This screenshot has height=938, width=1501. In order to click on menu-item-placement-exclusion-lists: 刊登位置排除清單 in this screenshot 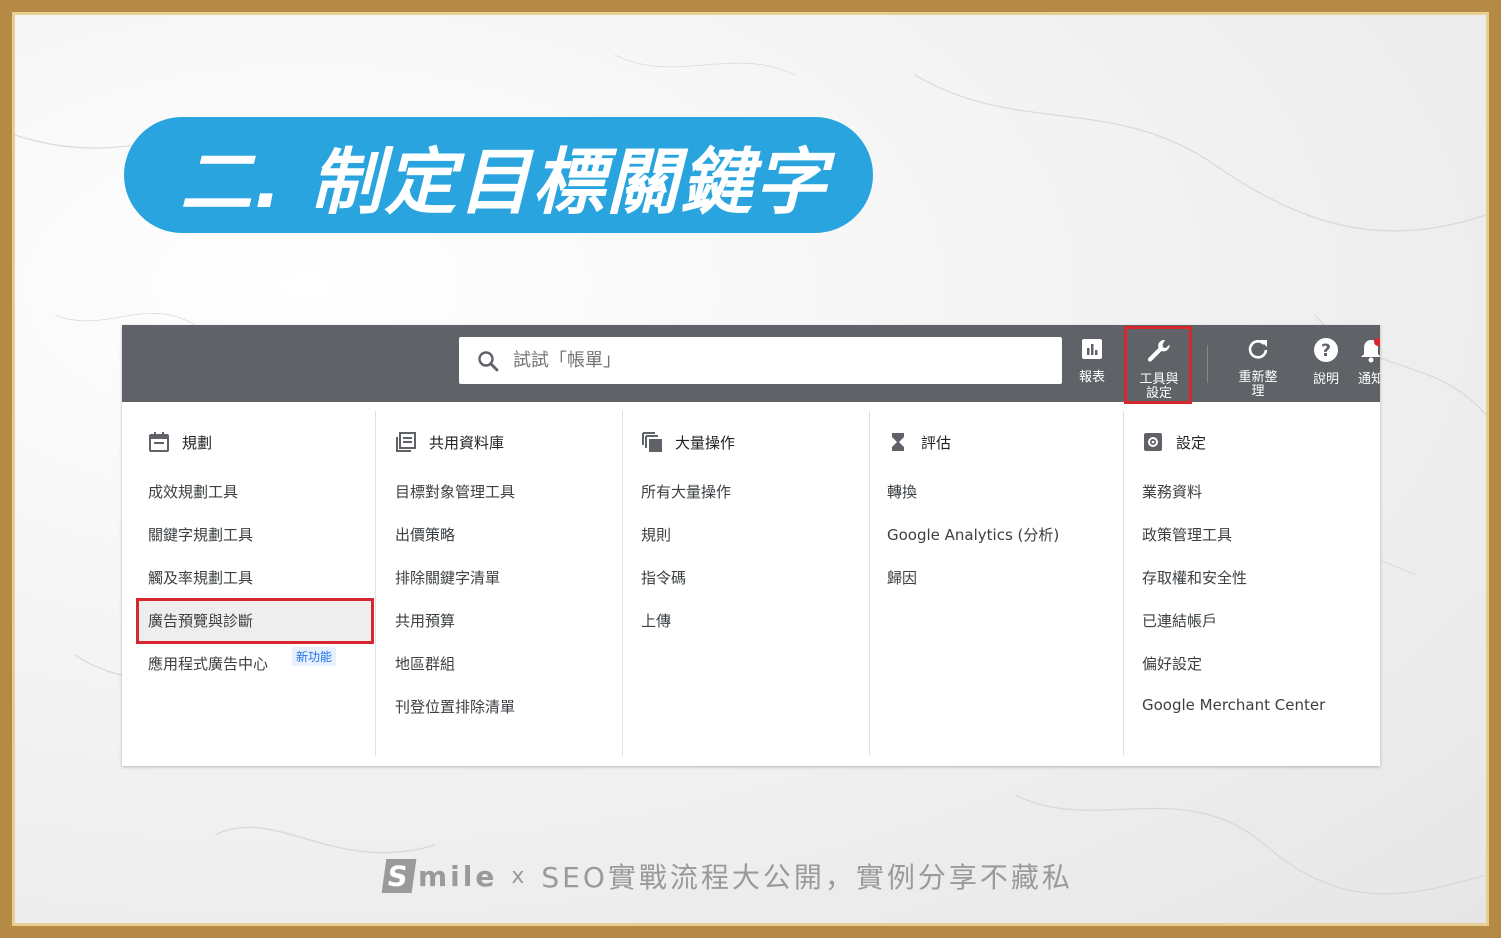, I will do `click(455, 706)`.